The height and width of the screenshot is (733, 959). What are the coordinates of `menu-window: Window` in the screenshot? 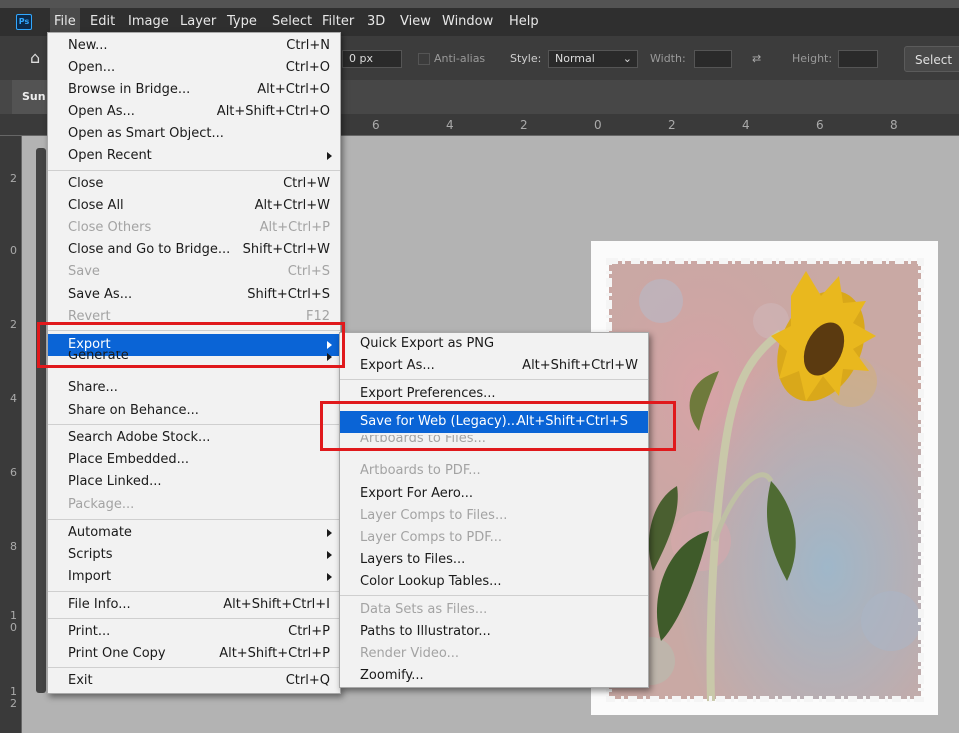 It's located at (467, 22).